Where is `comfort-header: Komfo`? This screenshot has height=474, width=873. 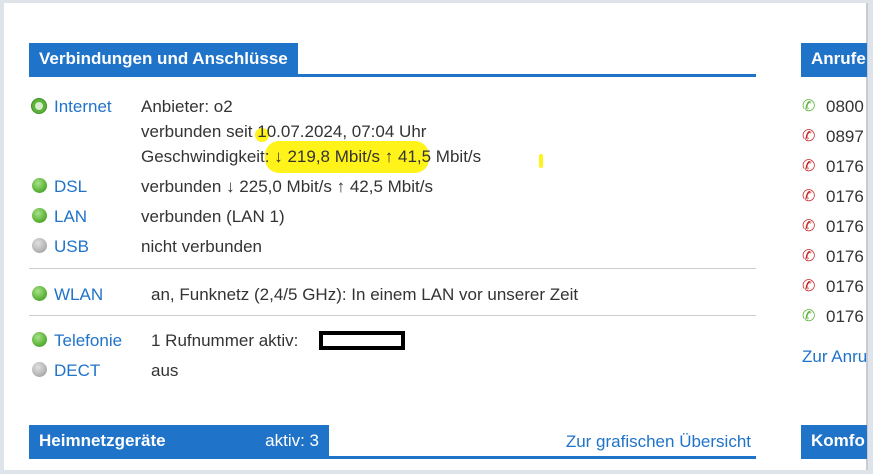 comfort-header: Komfo is located at coordinates (834, 442).